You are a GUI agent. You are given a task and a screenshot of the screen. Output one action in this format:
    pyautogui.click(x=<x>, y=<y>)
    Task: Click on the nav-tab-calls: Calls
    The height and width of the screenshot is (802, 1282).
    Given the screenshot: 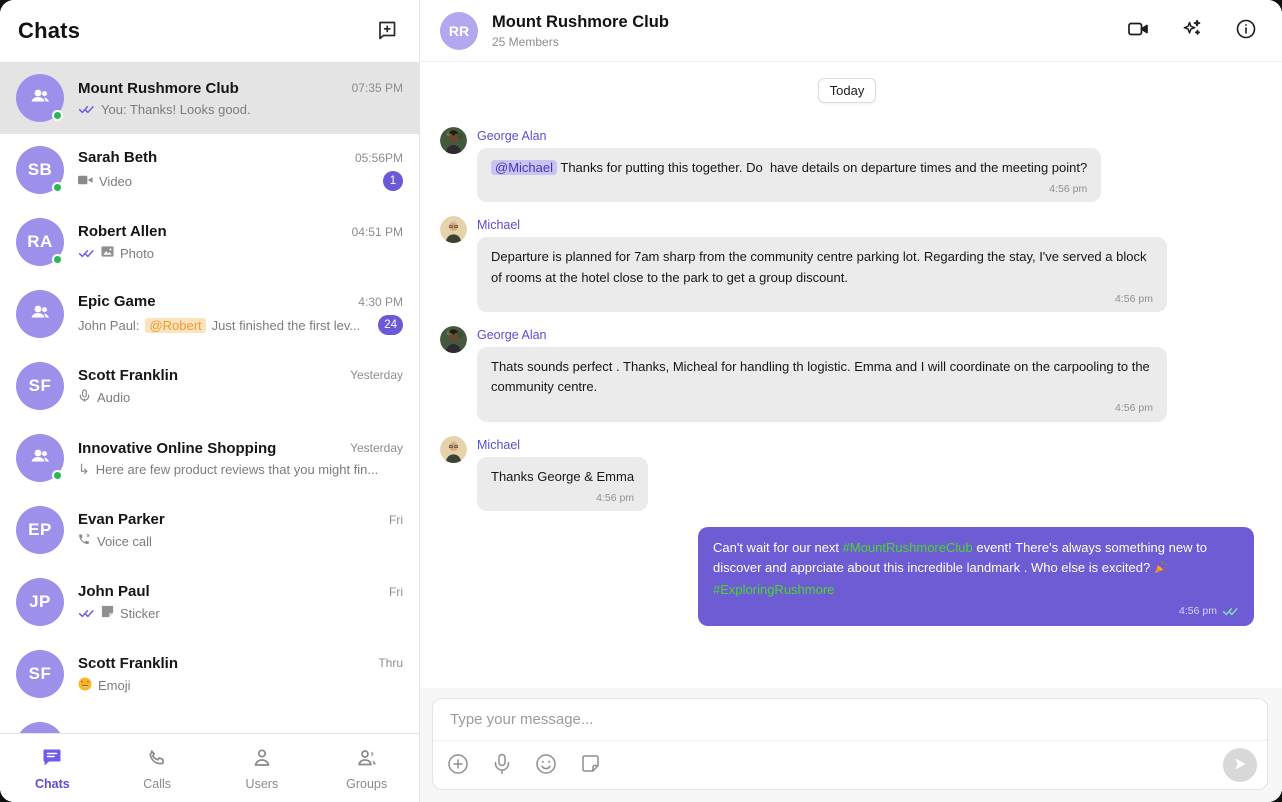 What is the action you would take?
    pyautogui.click(x=157, y=768)
    